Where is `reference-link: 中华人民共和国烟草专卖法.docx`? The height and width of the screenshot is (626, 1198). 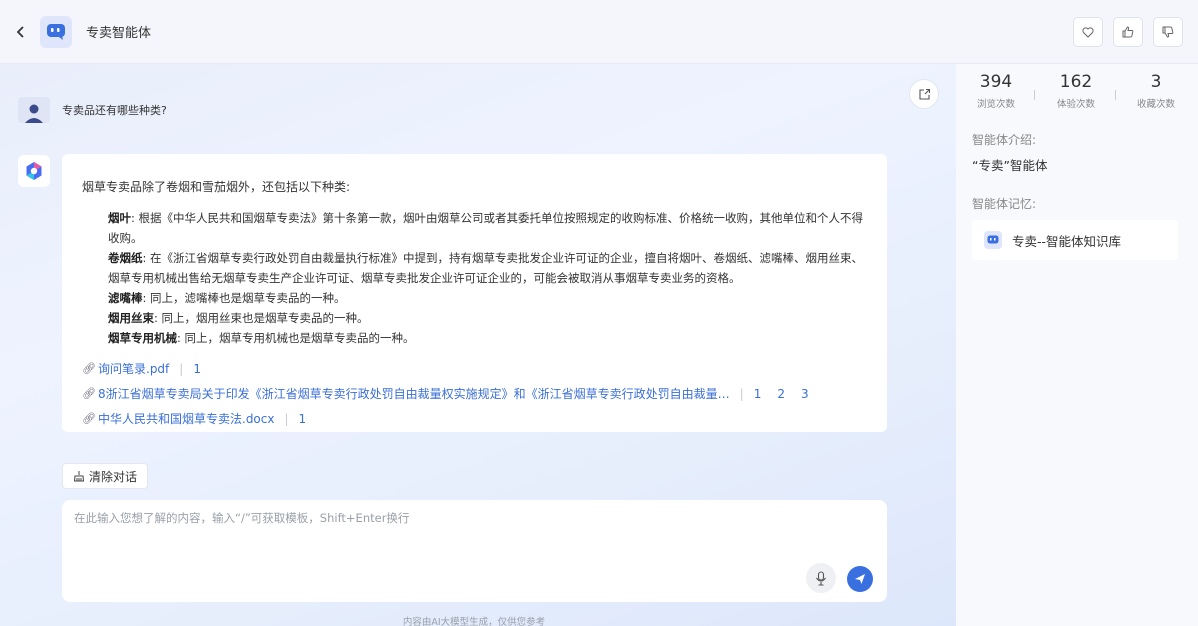 reference-link: 中华人民共和国烟草专卖法.docx is located at coordinates (186, 418).